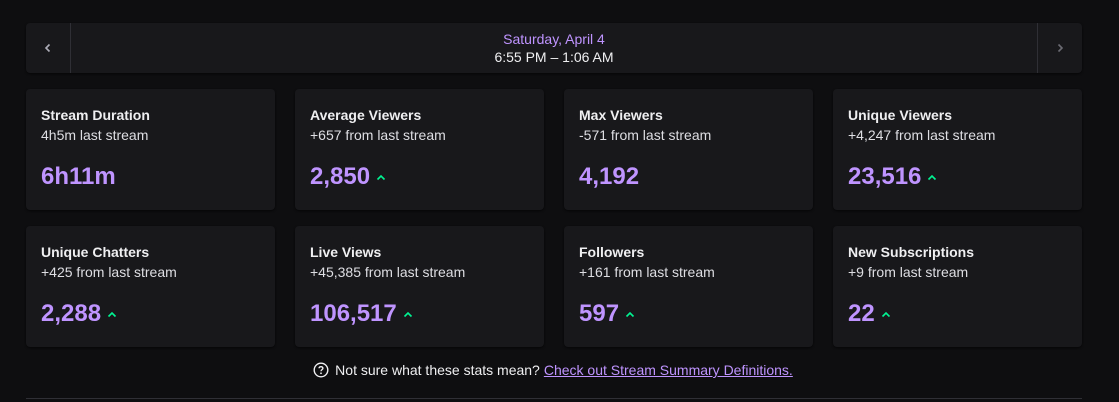 The height and width of the screenshot is (402, 1119). I want to click on chevron-left-icon, so click(47, 48).